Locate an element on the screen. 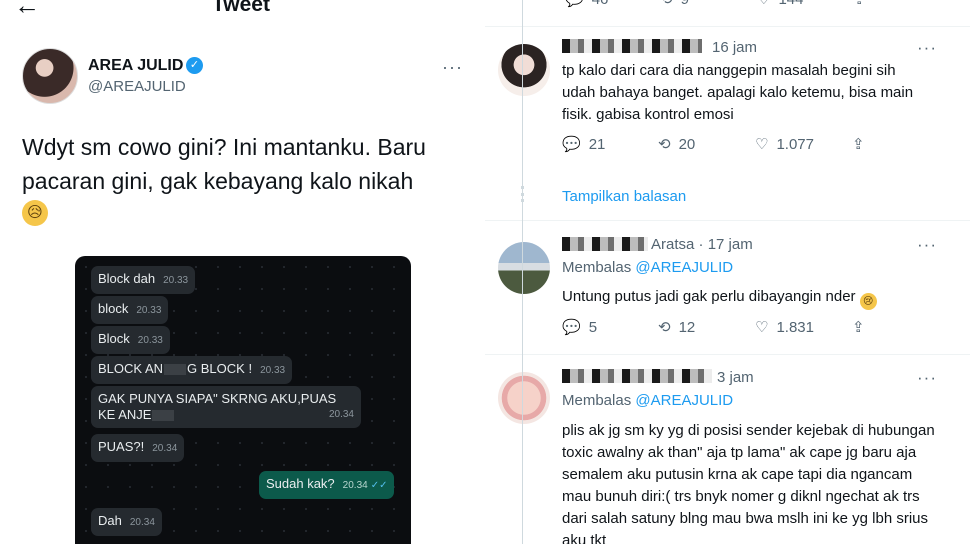 This screenshot has height=544, width=970. message-text: Sudah kak? is located at coordinates (300, 483).